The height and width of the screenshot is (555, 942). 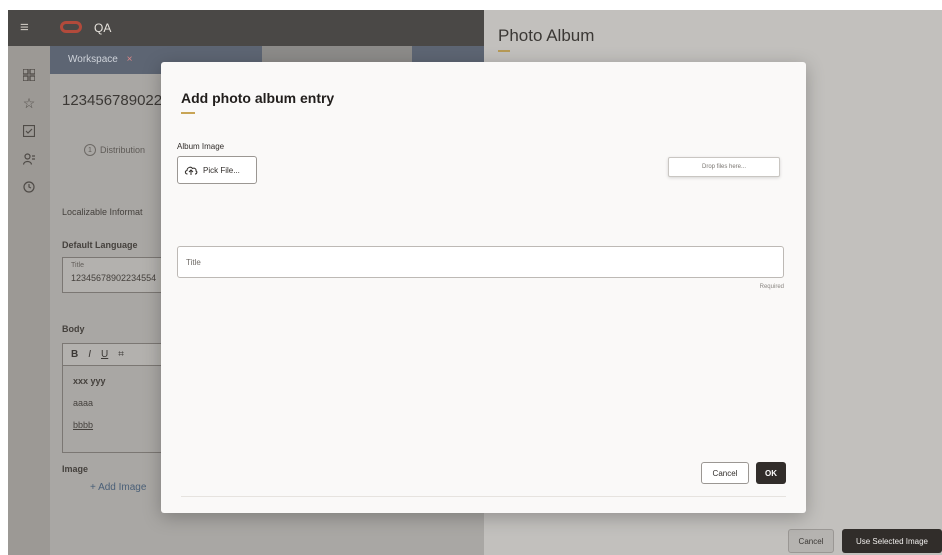 What do you see at coordinates (114, 278) in the screenshot?
I see `bg-title-field-value: 12345678902234554` at bounding box center [114, 278].